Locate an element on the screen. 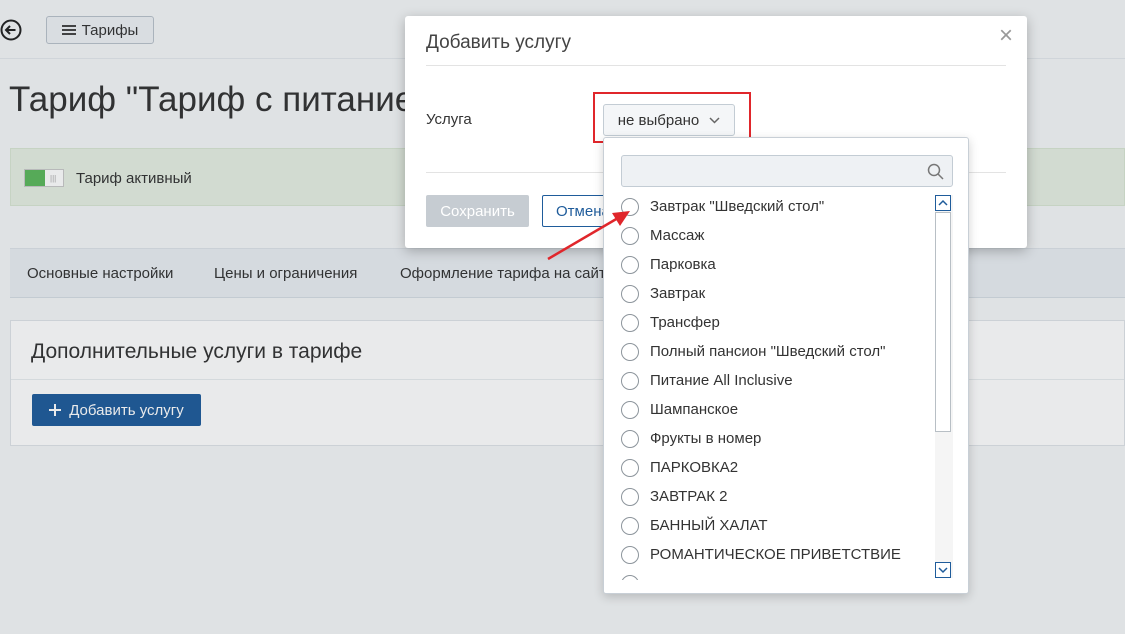 This screenshot has height=634, width=1125. option-label: БАННЫЙ ХАЛАТ is located at coordinates (709, 525).